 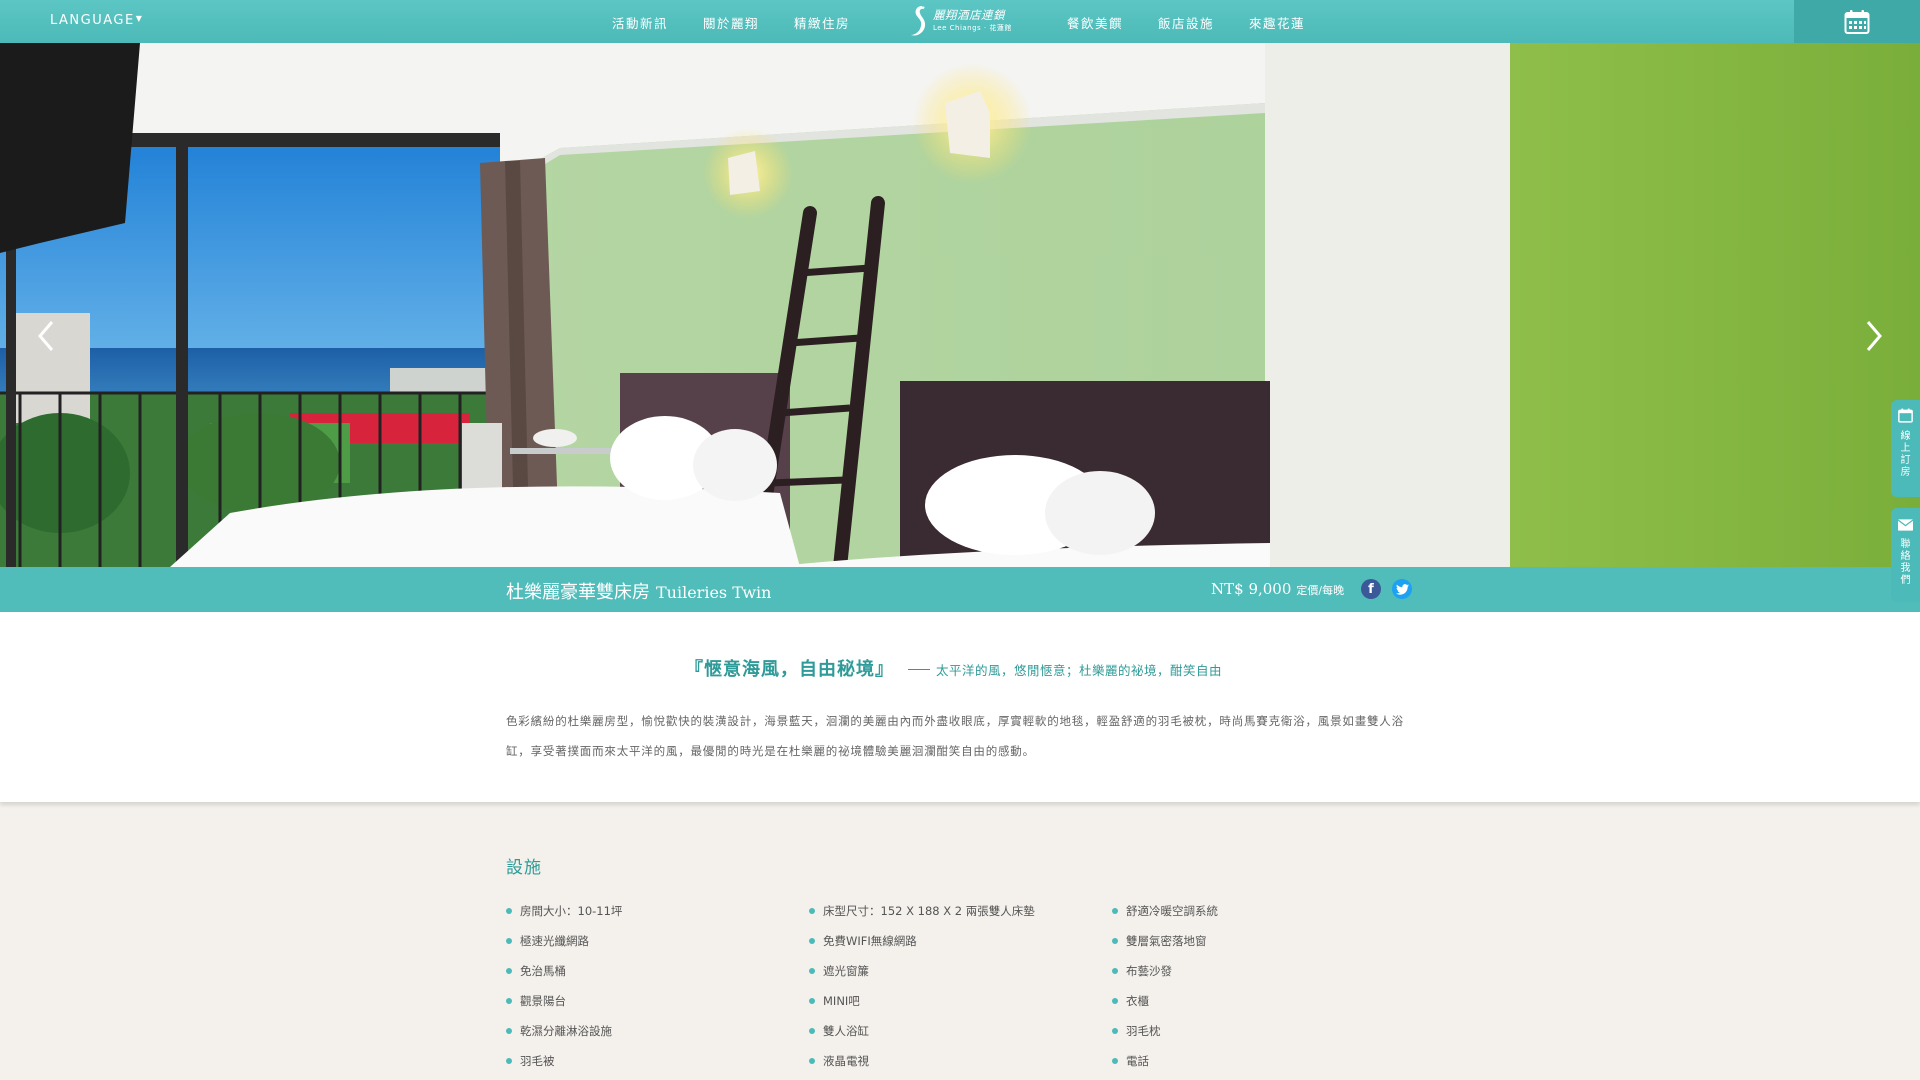 I want to click on facility-item: 床型尺寸：152 X 188 X 2 兩張雙人床墊, so click(x=922, y=911).